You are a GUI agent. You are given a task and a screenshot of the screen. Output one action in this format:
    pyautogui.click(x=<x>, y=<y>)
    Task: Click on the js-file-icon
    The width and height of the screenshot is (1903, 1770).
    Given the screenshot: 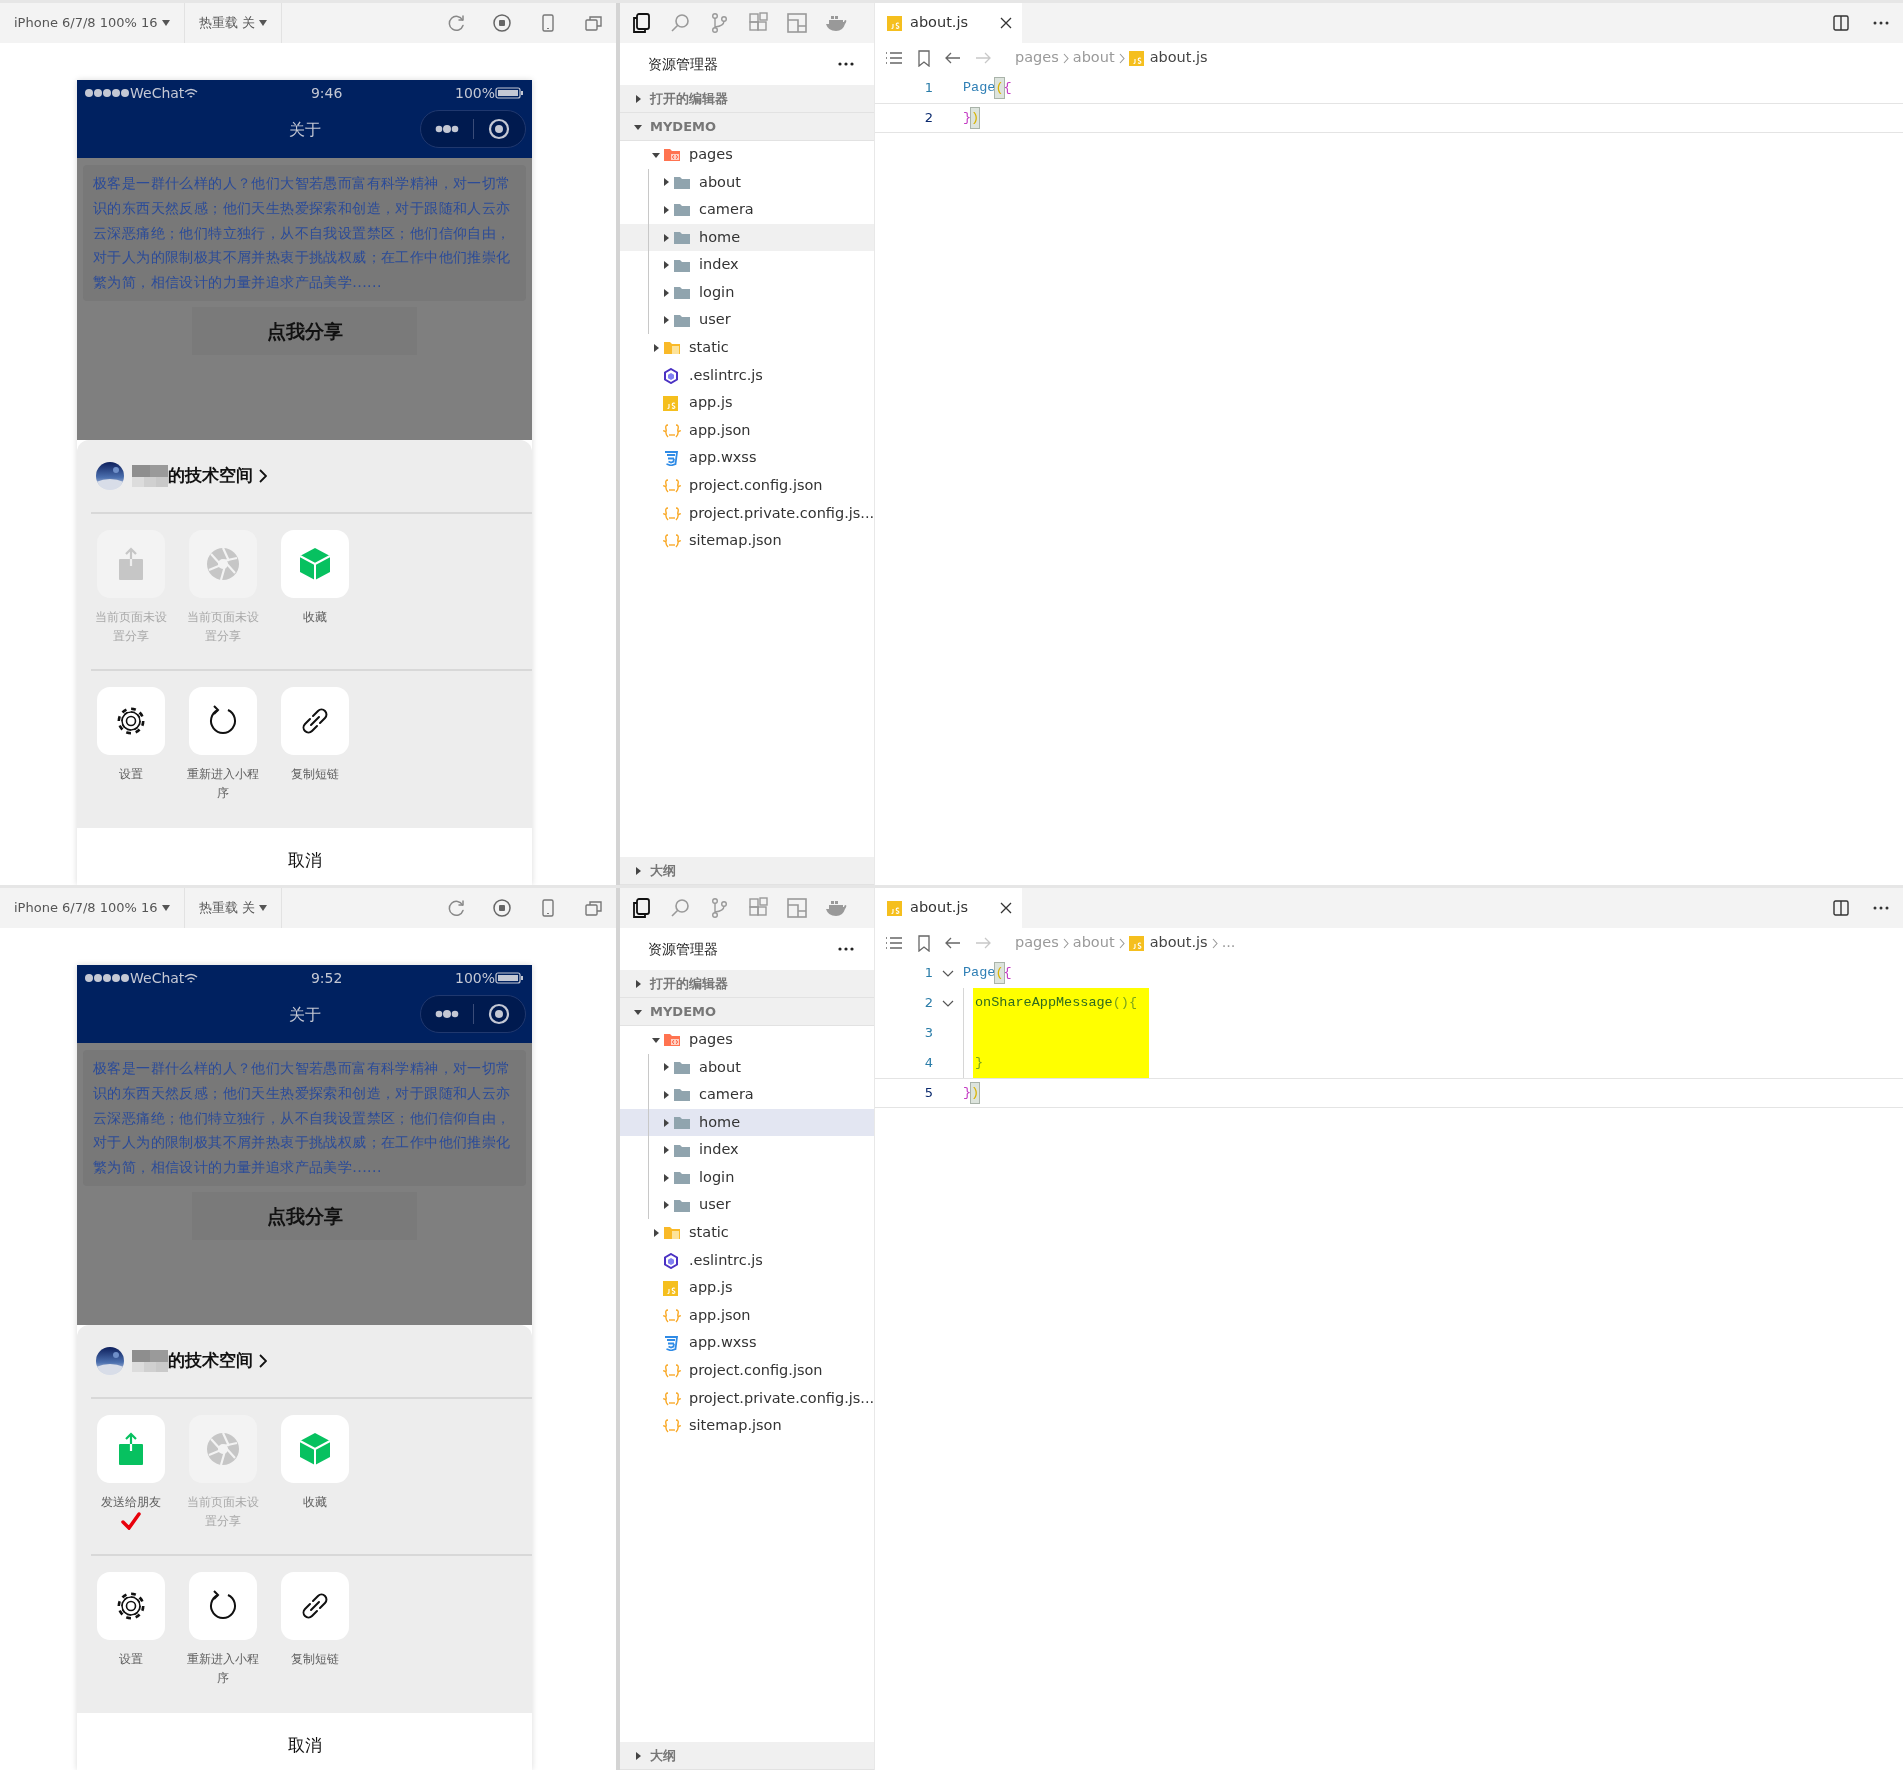 What is the action you would take?
    pyautogui.click(x=670, y=1288)
    